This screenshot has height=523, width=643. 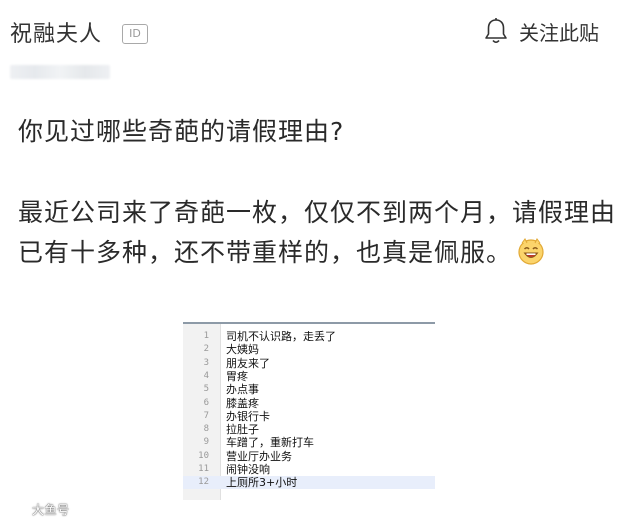 I want to click on list-row: 7 办银行卡, so click(x=309, y=416).